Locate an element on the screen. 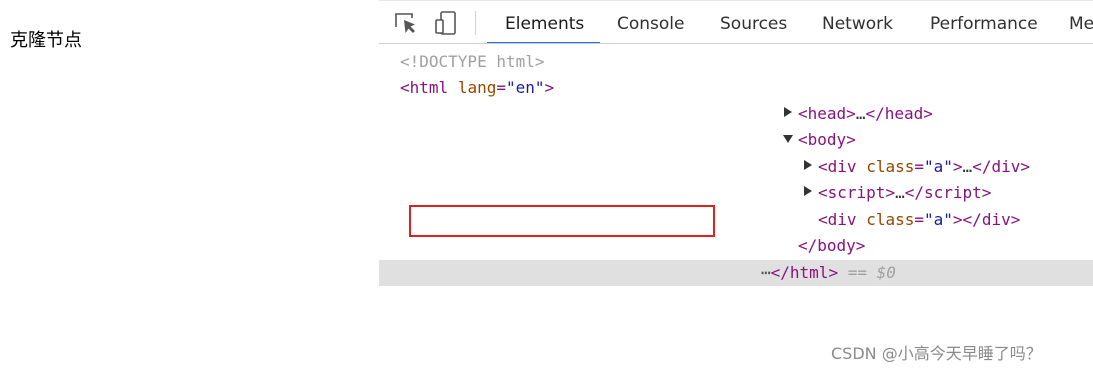 The image size is (1093, 368). more-actions-icon: ⋯ is located at coordinates (766, 272).